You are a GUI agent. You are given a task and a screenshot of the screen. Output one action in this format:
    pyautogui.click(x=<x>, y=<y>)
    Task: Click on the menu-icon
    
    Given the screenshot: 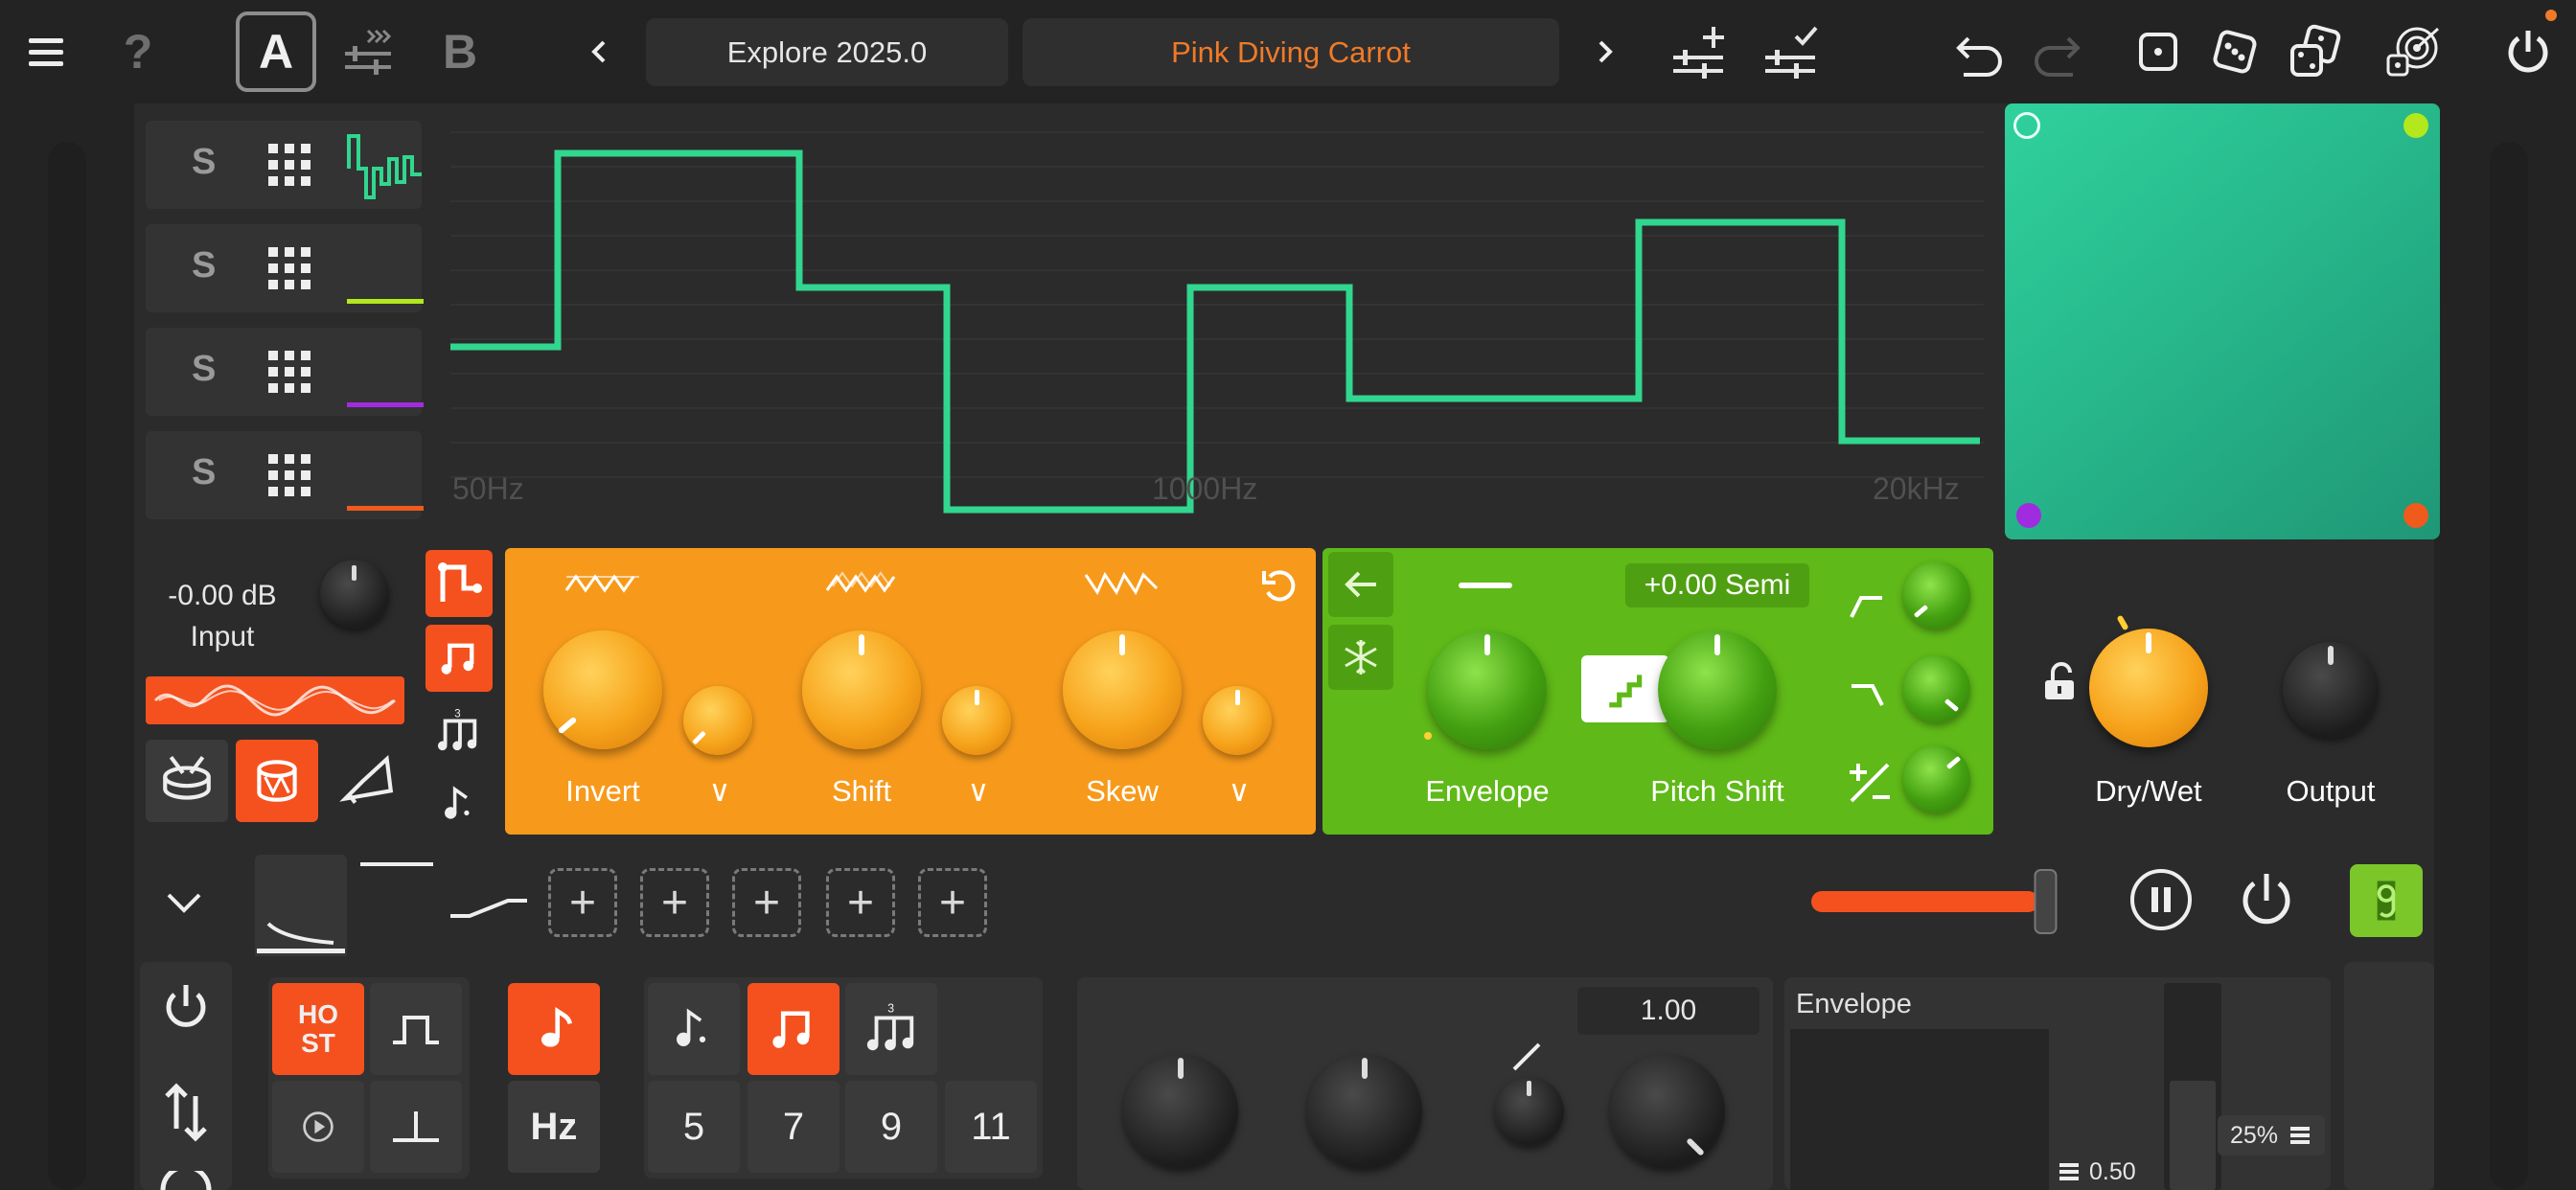 What is the action you would take?
    pyautogui.click(x=46, y=52)
    